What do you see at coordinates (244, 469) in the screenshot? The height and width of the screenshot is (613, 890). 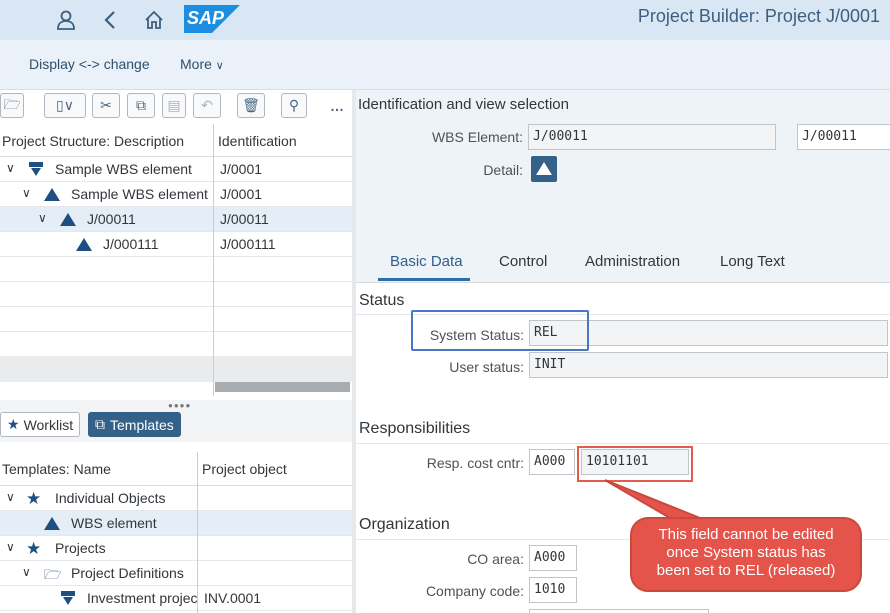 I see `templates-col-object: Project object` at bounding box center [244, 469].